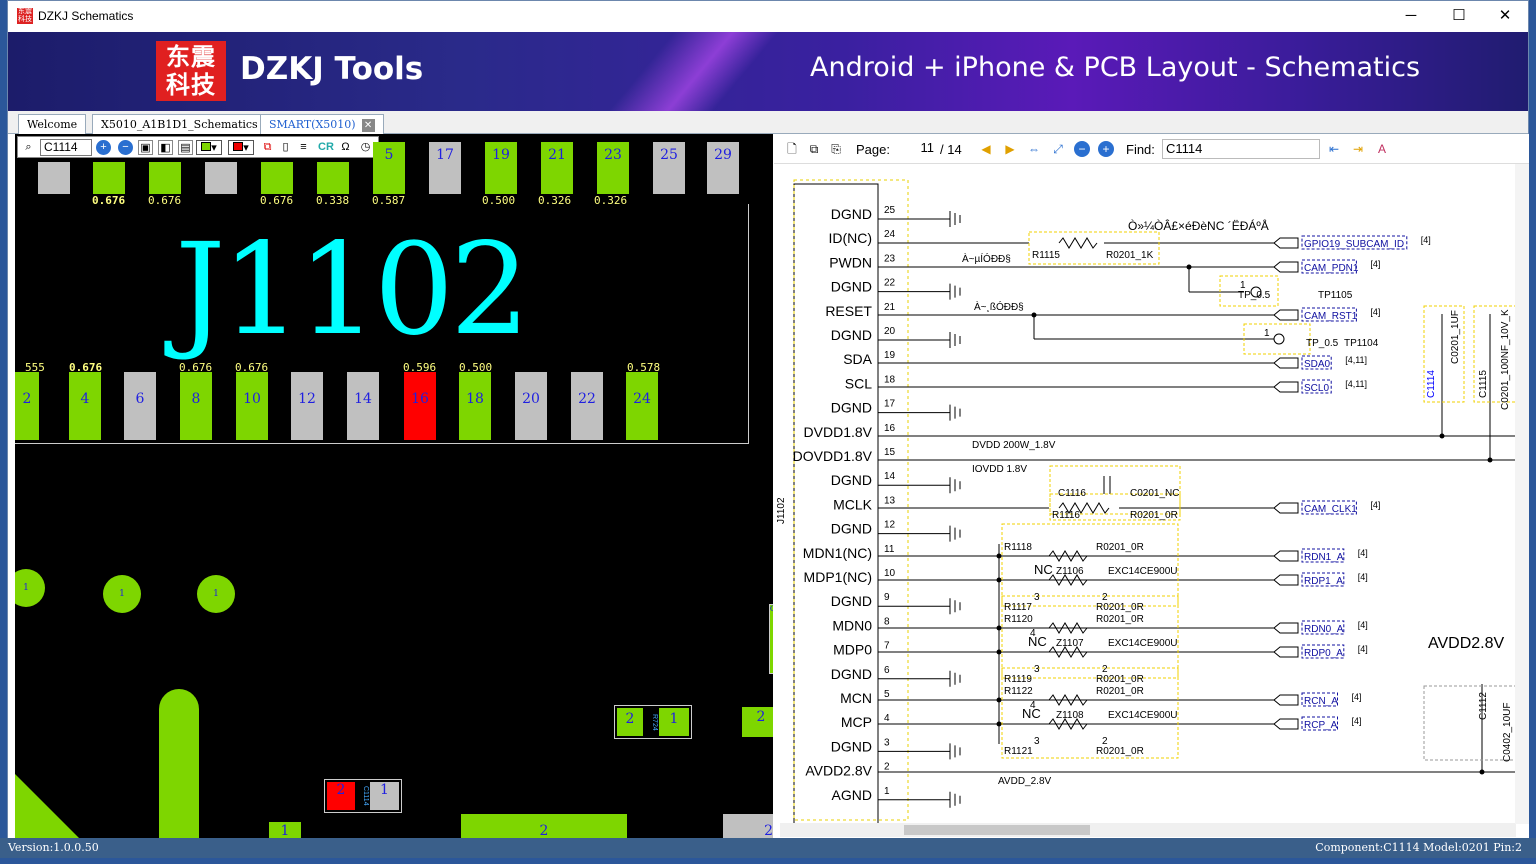 The image size is (1536, 864). I want to click on find-prev-icon: ⇤, so click(1334, 149).